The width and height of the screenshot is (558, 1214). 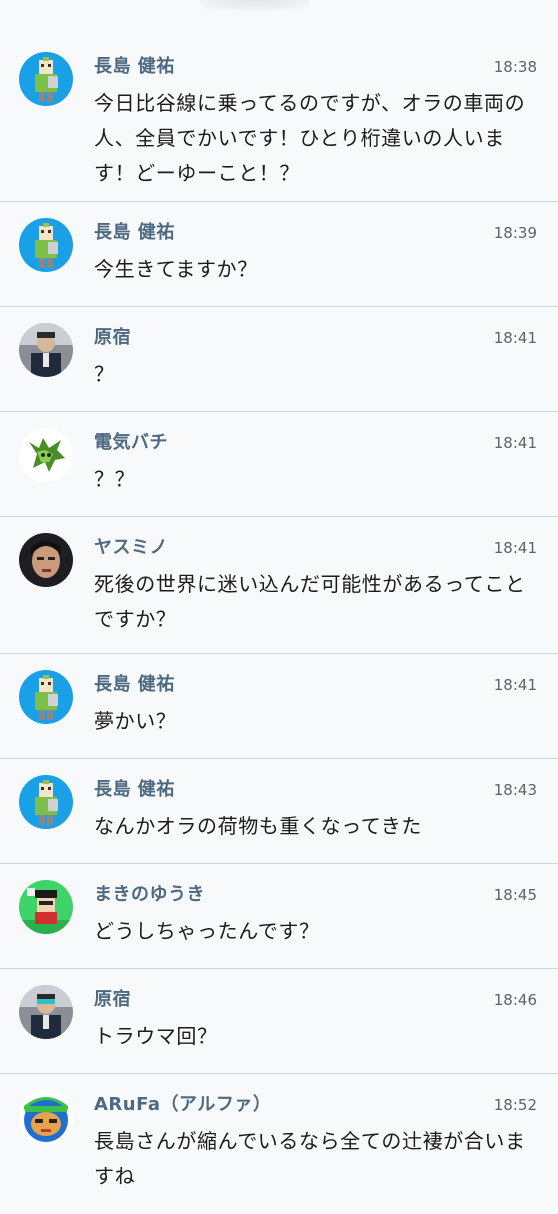 What do you see at coordinates (515, 67) in the screenshot?
I see `message-time: 18:38` at bounding box center [515, 67].